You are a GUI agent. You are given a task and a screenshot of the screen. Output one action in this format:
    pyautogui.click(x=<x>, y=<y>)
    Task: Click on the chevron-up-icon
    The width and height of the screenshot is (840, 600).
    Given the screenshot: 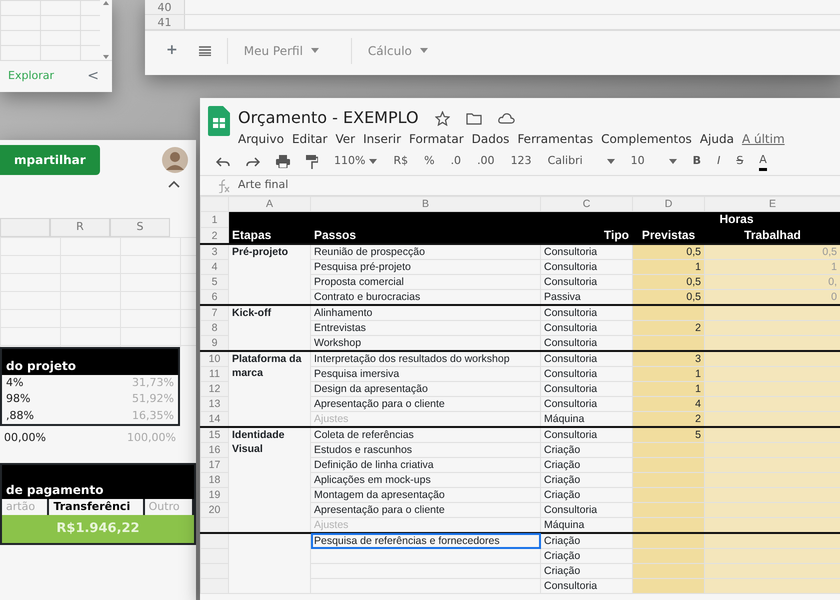 What is the action you would take?
    pyautogui.click(x=174, y=184)
    